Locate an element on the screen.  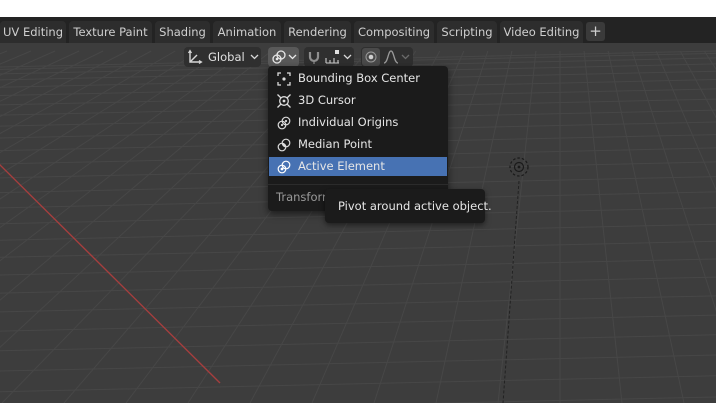
active-element-icon is located at coordinates (284, 167).